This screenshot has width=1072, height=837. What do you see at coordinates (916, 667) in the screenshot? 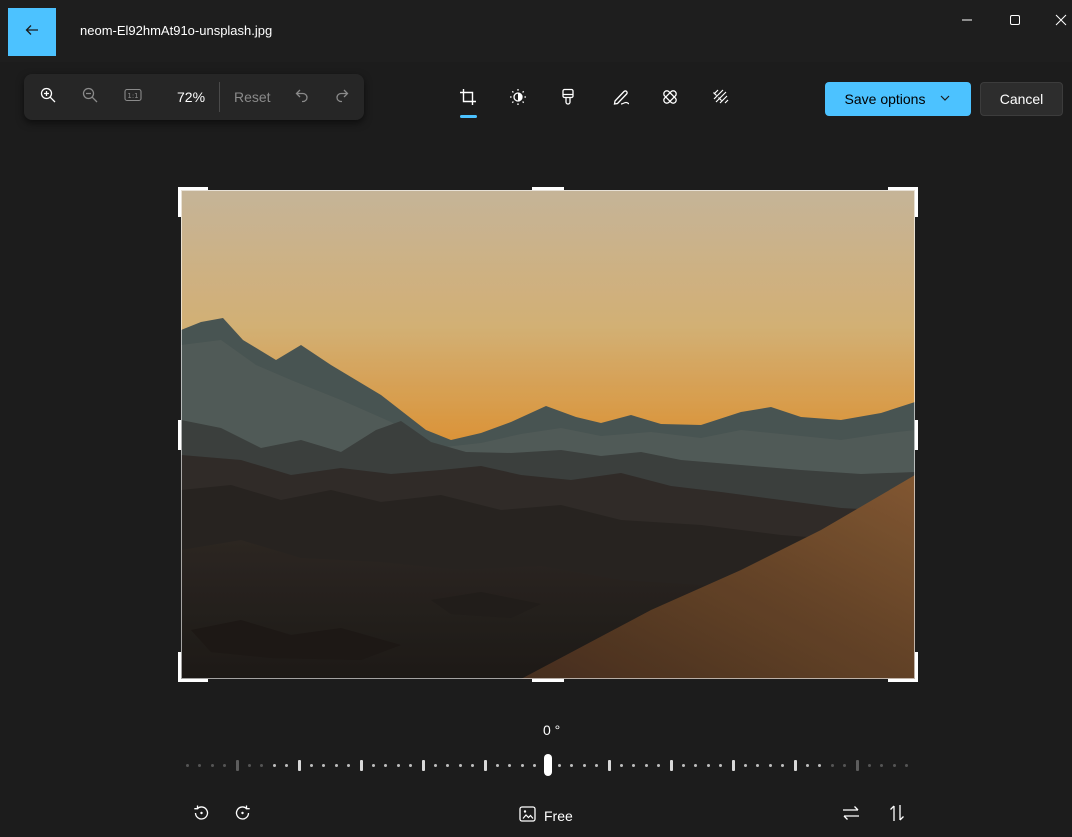
I see `crop-handle-bottom-right-vertical` at bounding box center [916, 667].